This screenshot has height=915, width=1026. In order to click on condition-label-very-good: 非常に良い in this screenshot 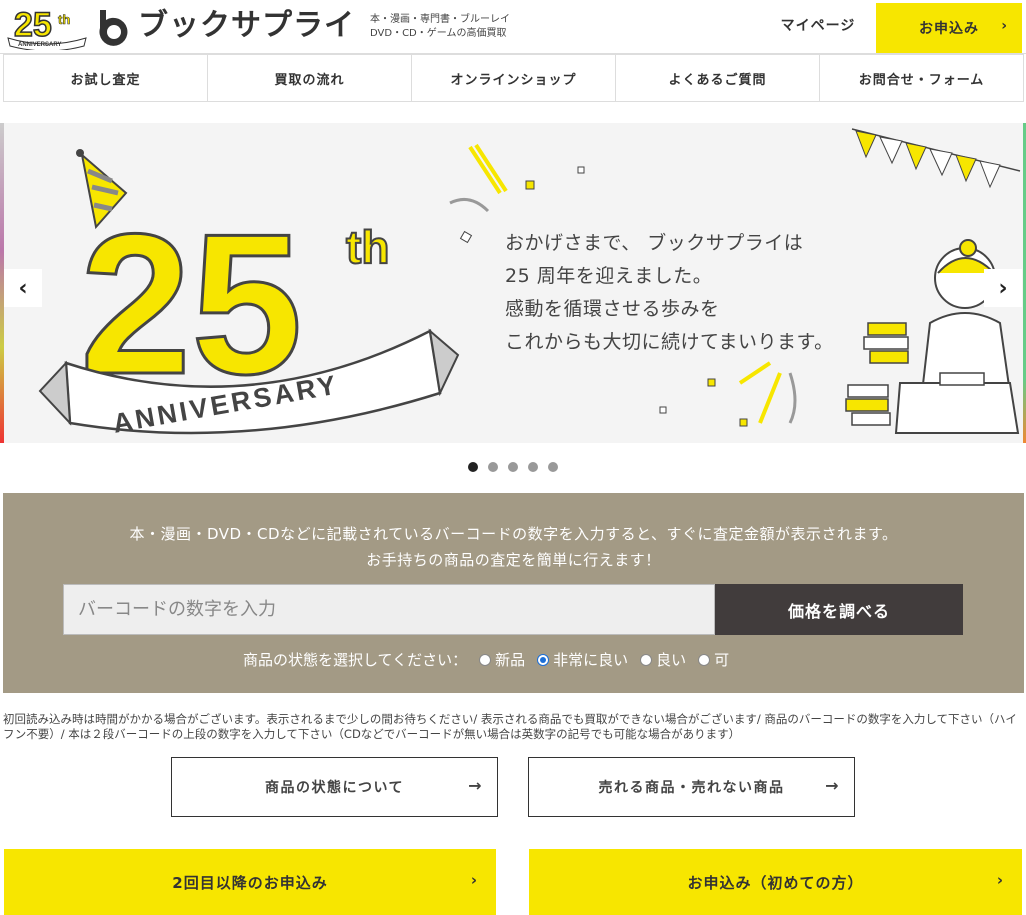, I will do `click(591, 660)`.